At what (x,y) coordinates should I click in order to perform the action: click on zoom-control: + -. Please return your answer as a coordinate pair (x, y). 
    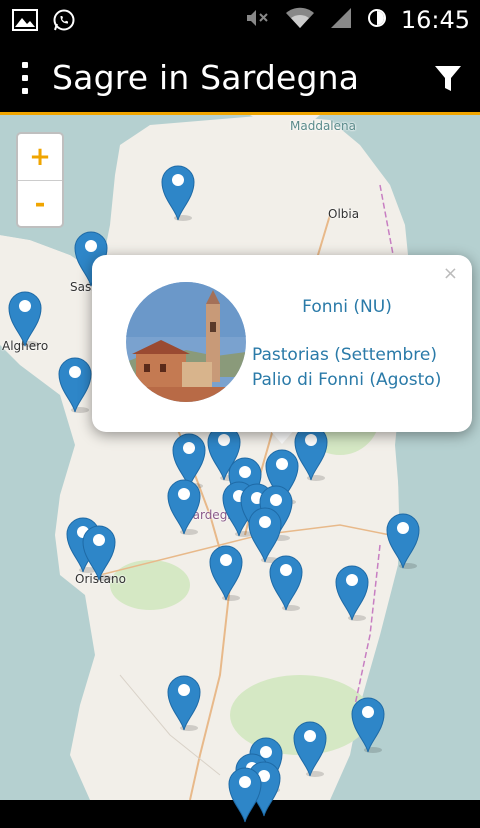
    Looking at the image, I should click on (40, 180).